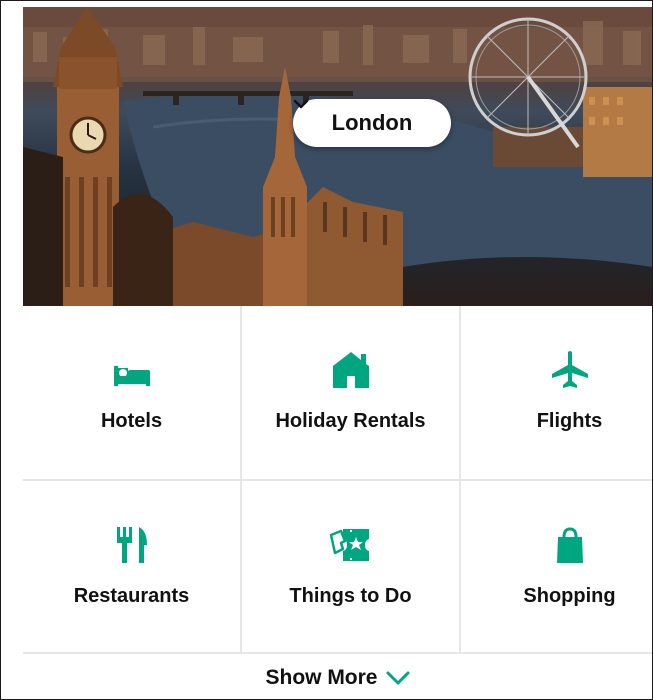  Describe the element at coordinates (132, 544) in the screenshot. I see `fork-knife-icon` at that location.